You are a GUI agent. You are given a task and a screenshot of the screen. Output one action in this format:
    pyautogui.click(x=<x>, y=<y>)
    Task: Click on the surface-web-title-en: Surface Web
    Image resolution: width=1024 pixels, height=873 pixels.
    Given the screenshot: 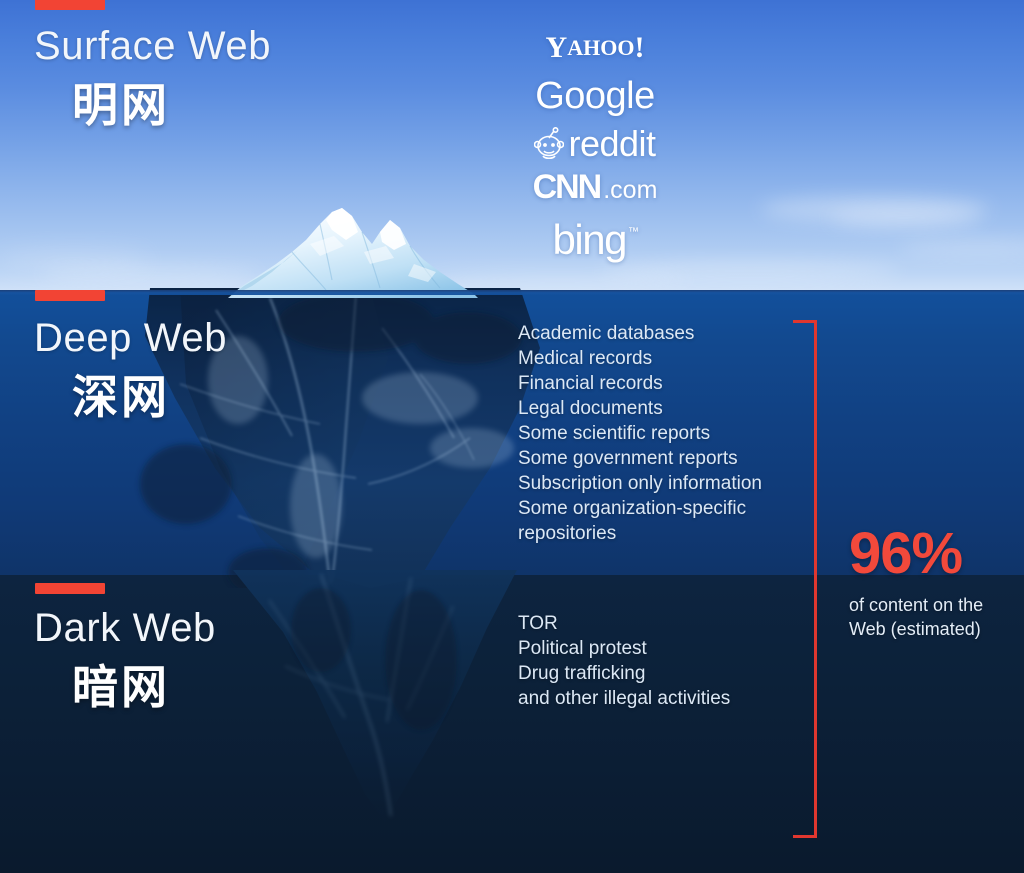 What is the action you would take?
    pyautogui.click(x=153, y=46)
    